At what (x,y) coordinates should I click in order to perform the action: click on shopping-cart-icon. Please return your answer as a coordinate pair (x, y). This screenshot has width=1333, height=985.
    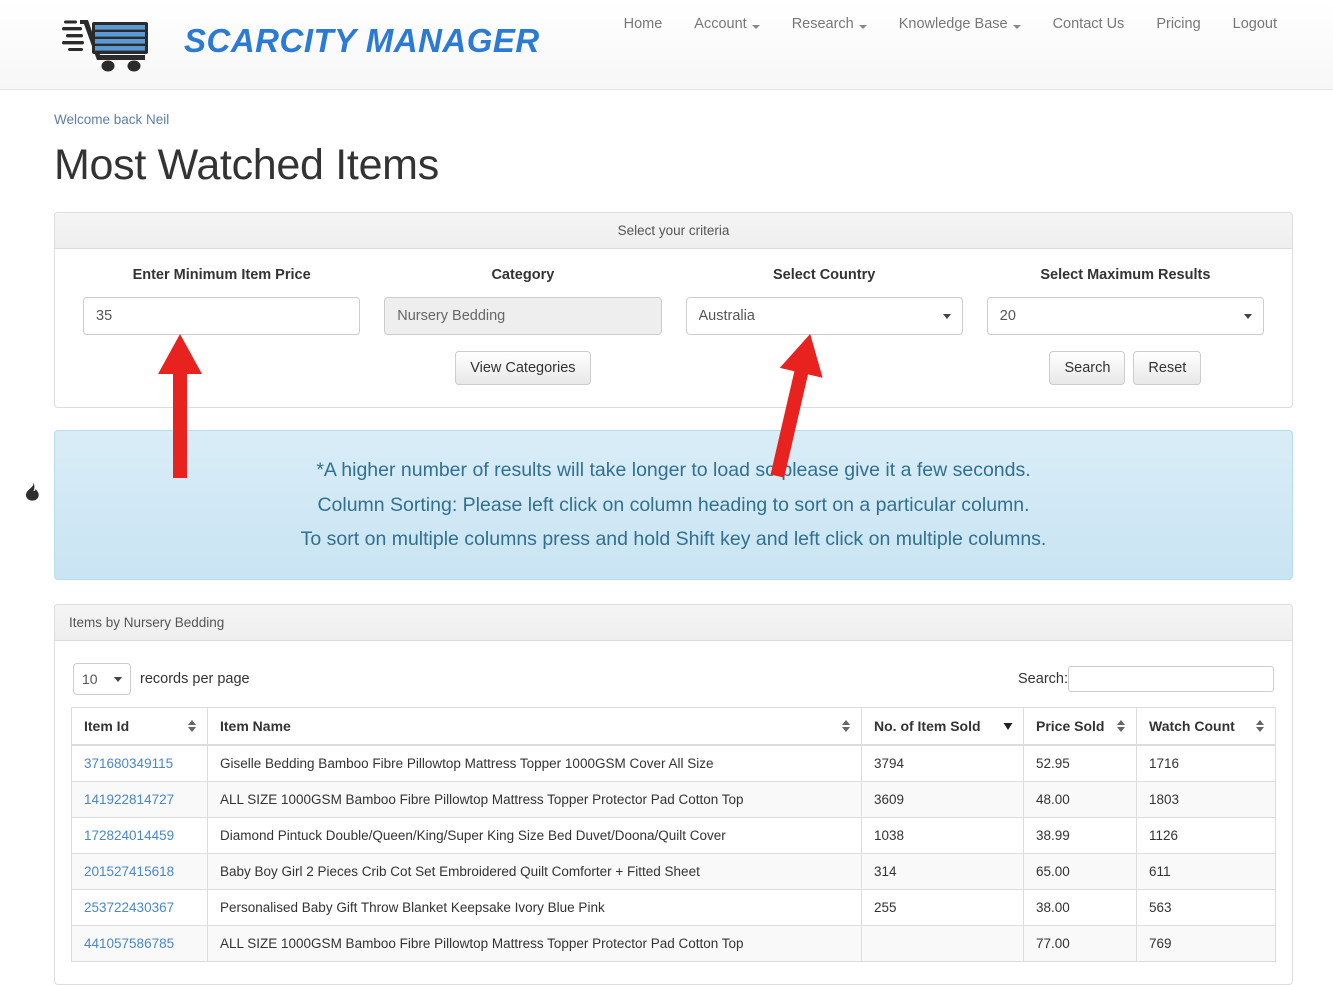
    Looking at the image, I should click on (105, 46).